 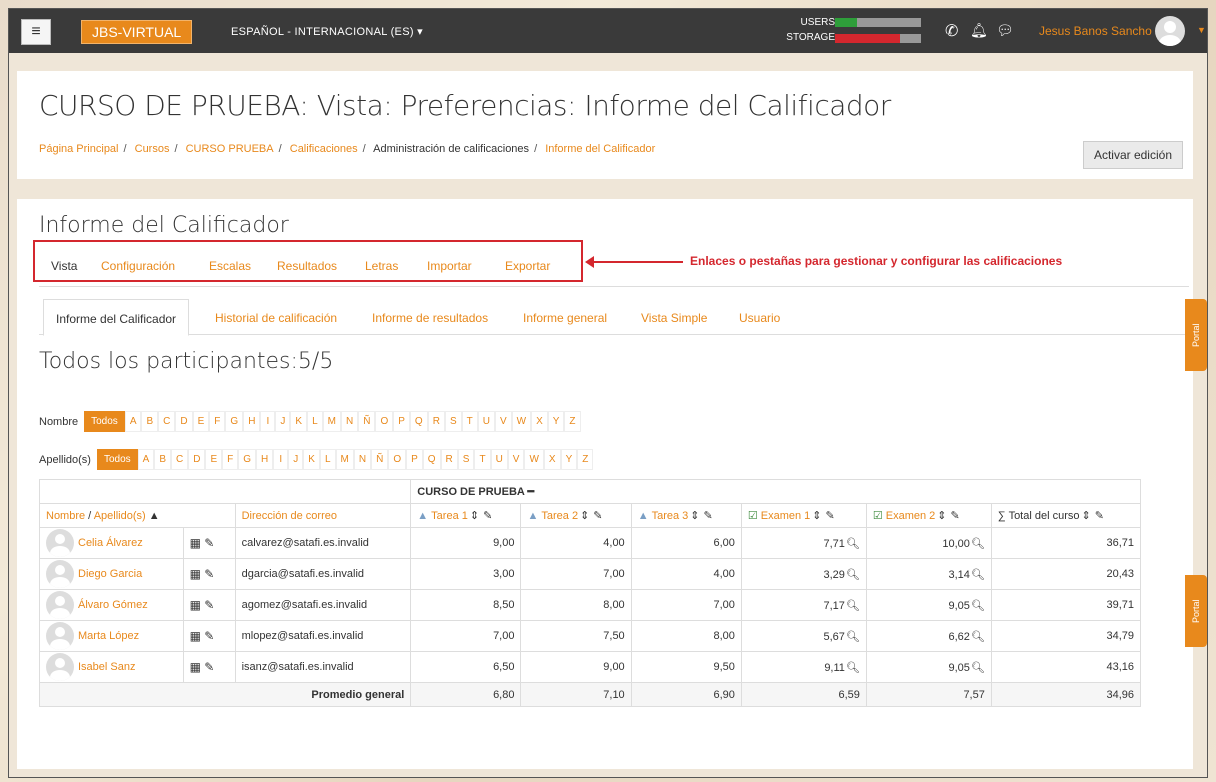 I want to click on total-column-header: ∑ Total del curso ⇕ ✎, so click(x=1066, y=515).